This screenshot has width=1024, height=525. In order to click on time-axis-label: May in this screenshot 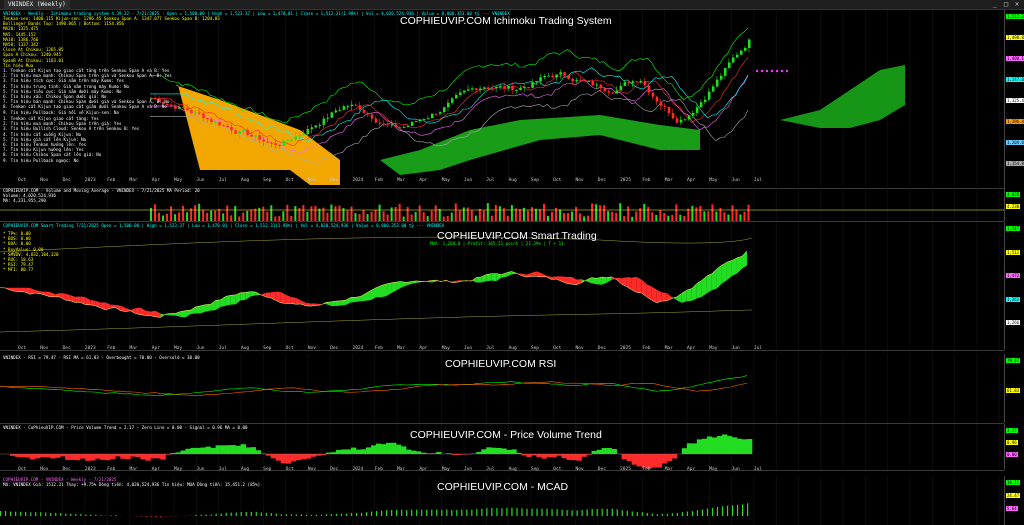, I will do `click(178, 348)`.